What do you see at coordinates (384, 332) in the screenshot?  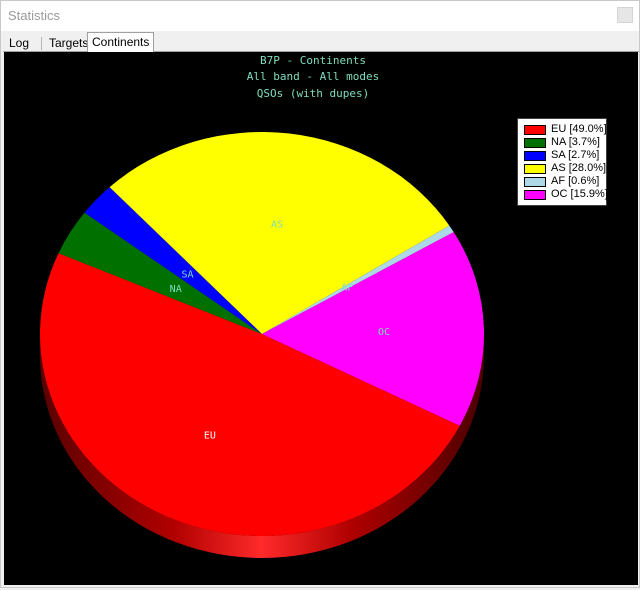 I see `pie-label-oc: OC` at bounding box center [384, 332].